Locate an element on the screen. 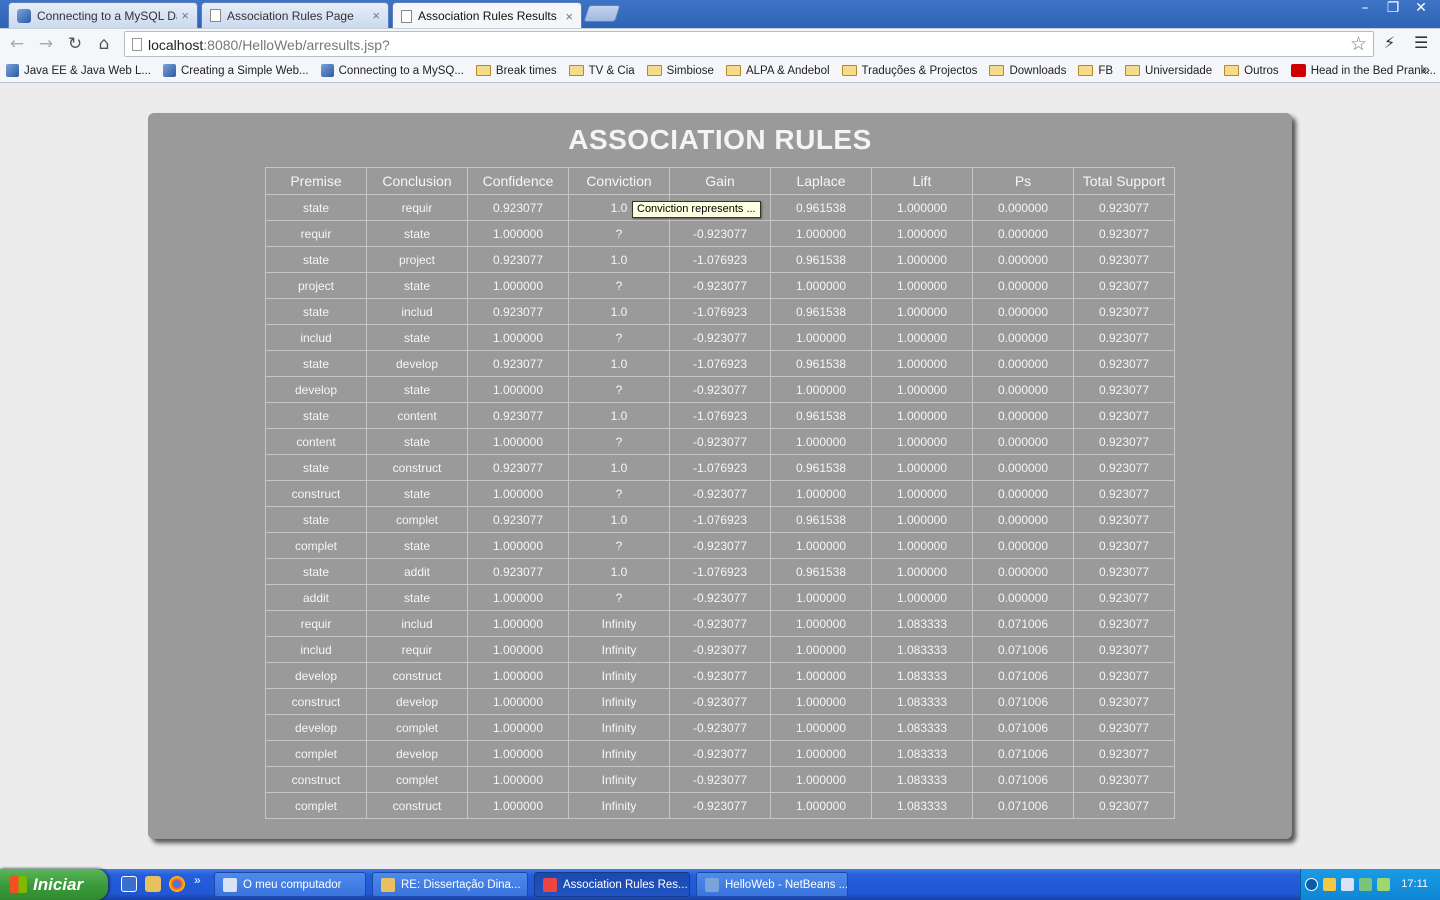 This screenshot has height=900, width=1440. bookmarks-more-icon: » is located at coordinates (1426, 69).